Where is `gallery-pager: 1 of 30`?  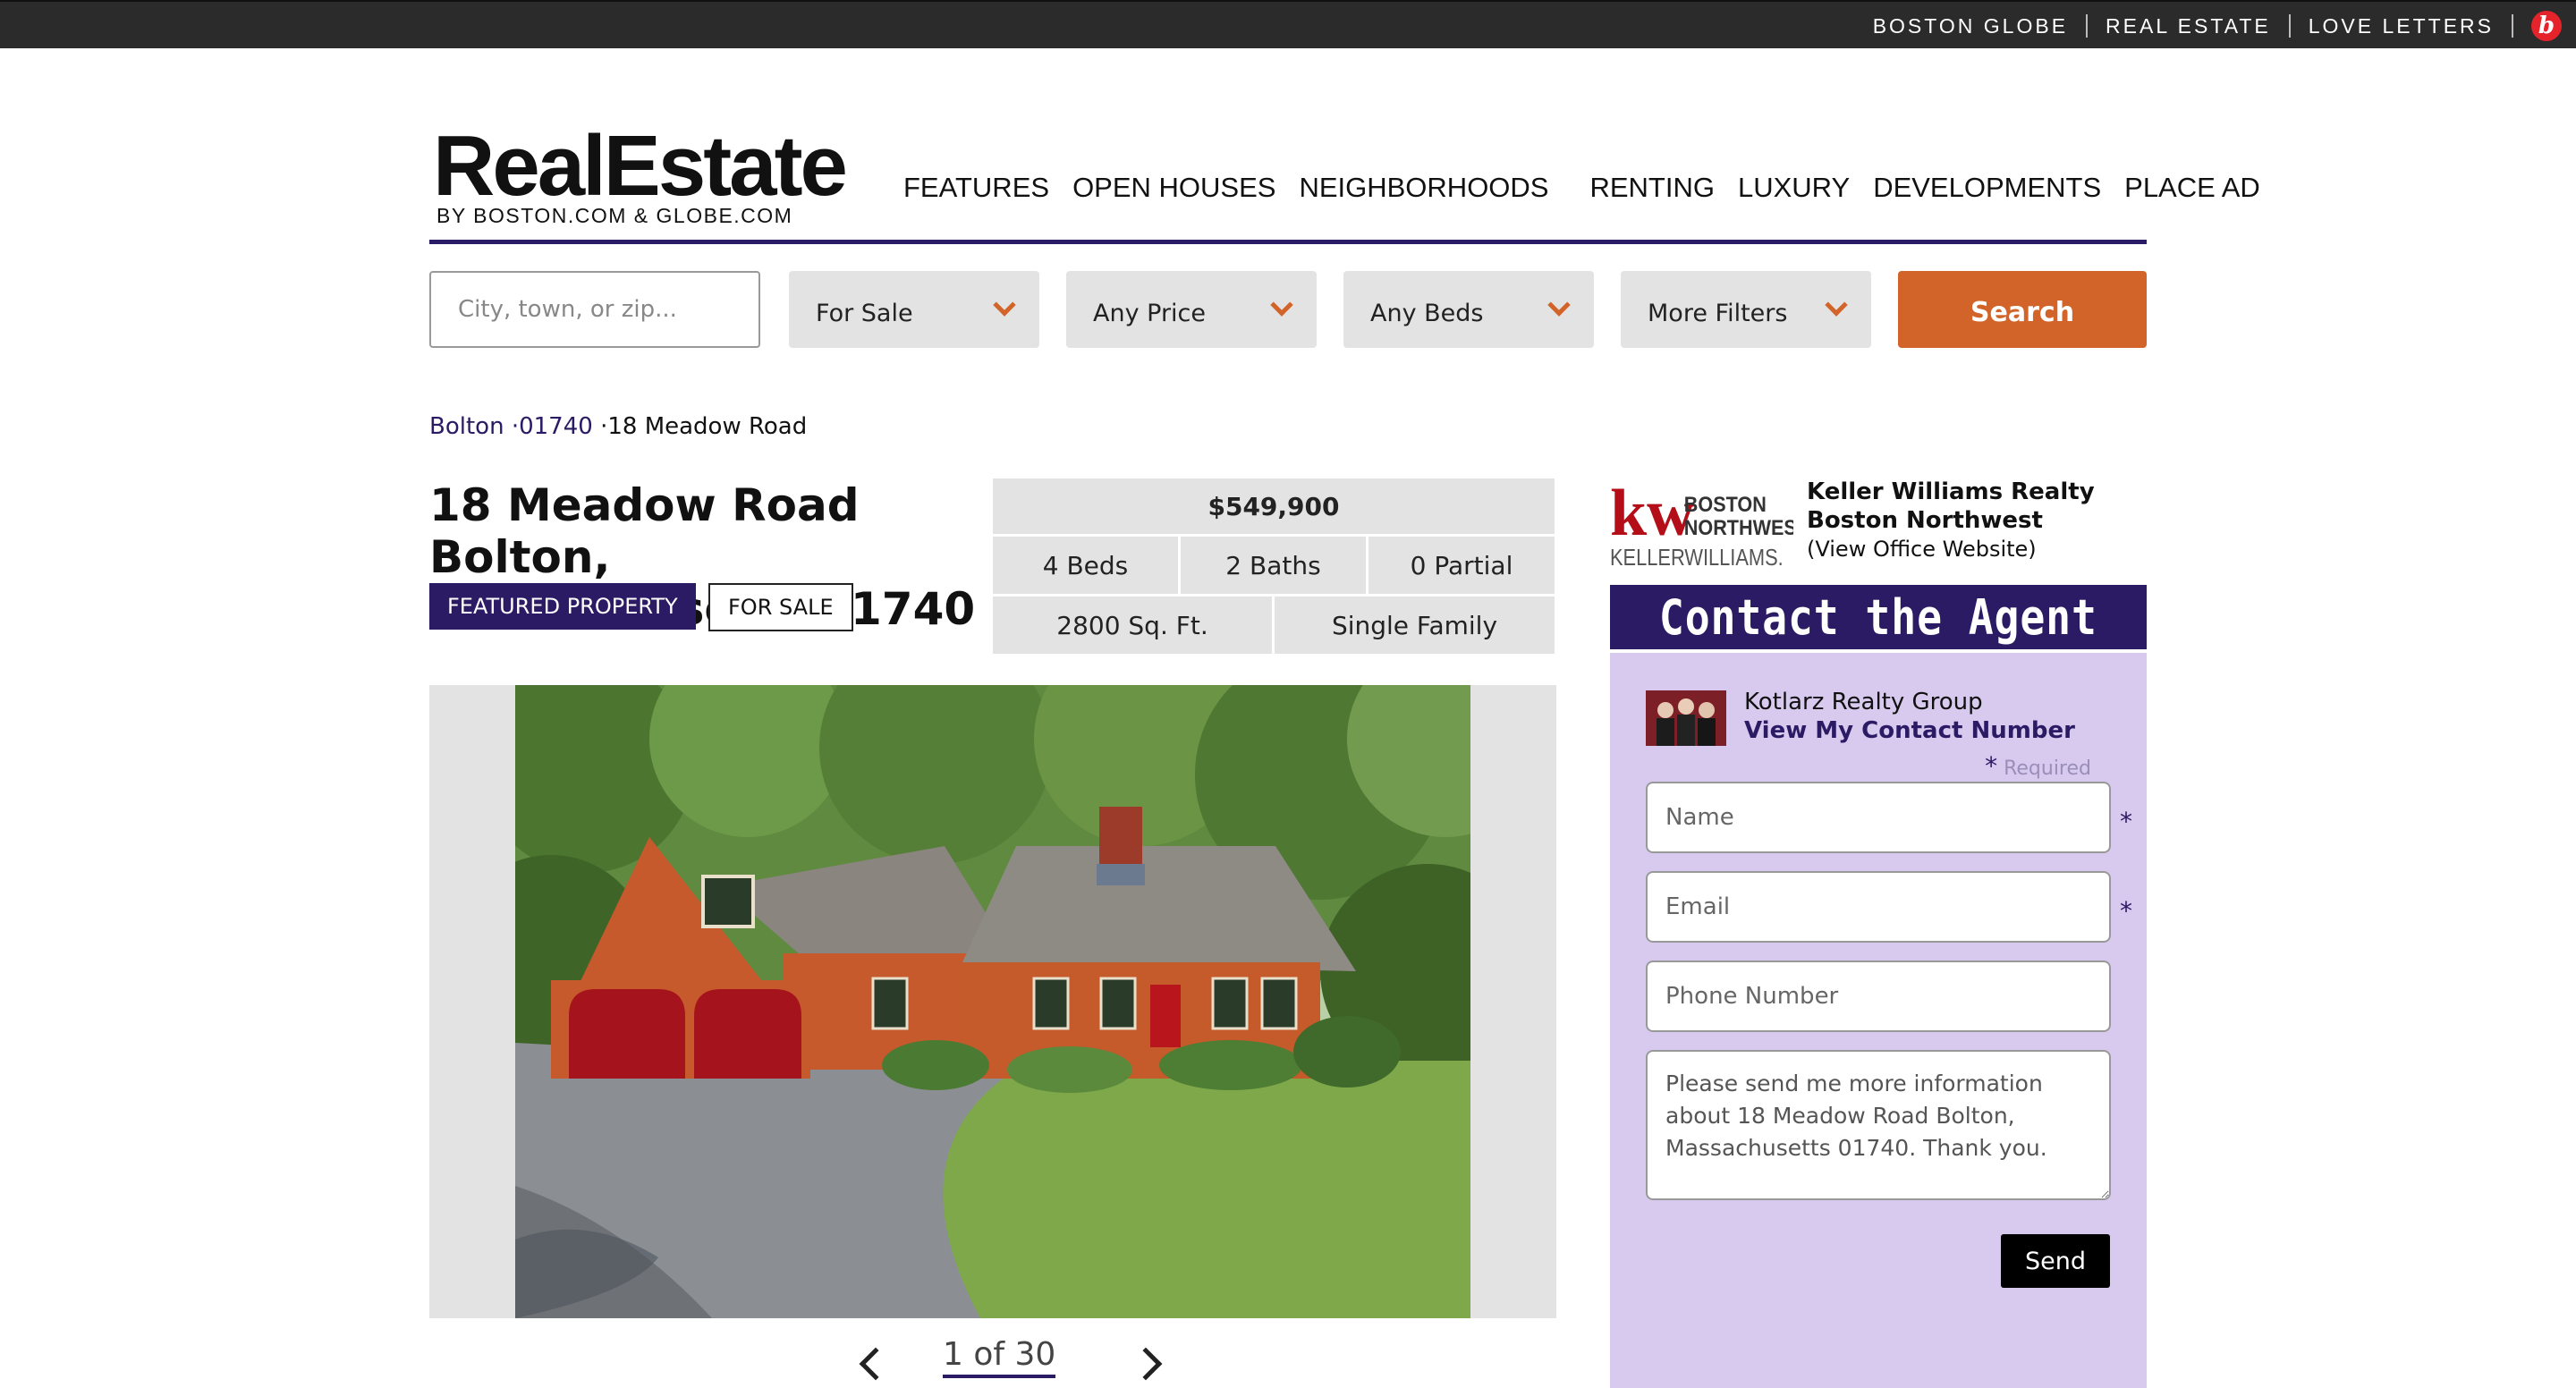 gallery-pager: 1 of 30 is located at coordinates (1011, 1361).